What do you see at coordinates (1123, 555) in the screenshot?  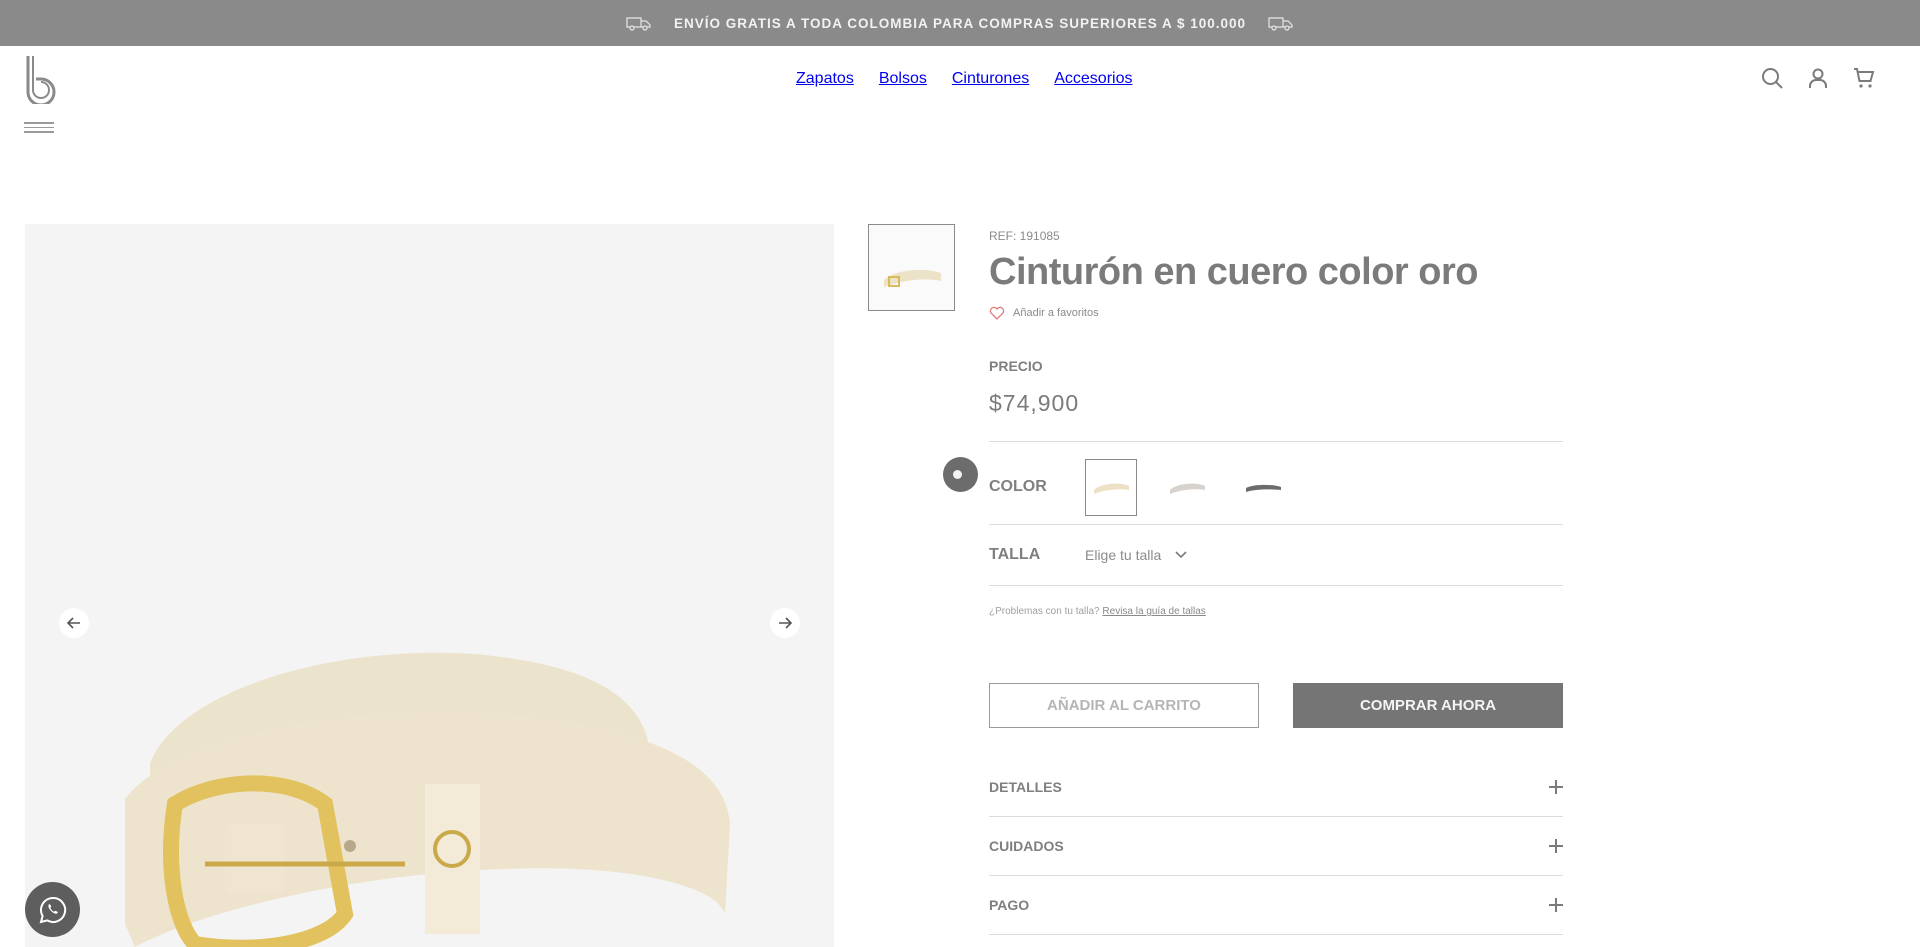 I see `size-placeholder: Elige tu talla` at bounding box center [1123, 555].